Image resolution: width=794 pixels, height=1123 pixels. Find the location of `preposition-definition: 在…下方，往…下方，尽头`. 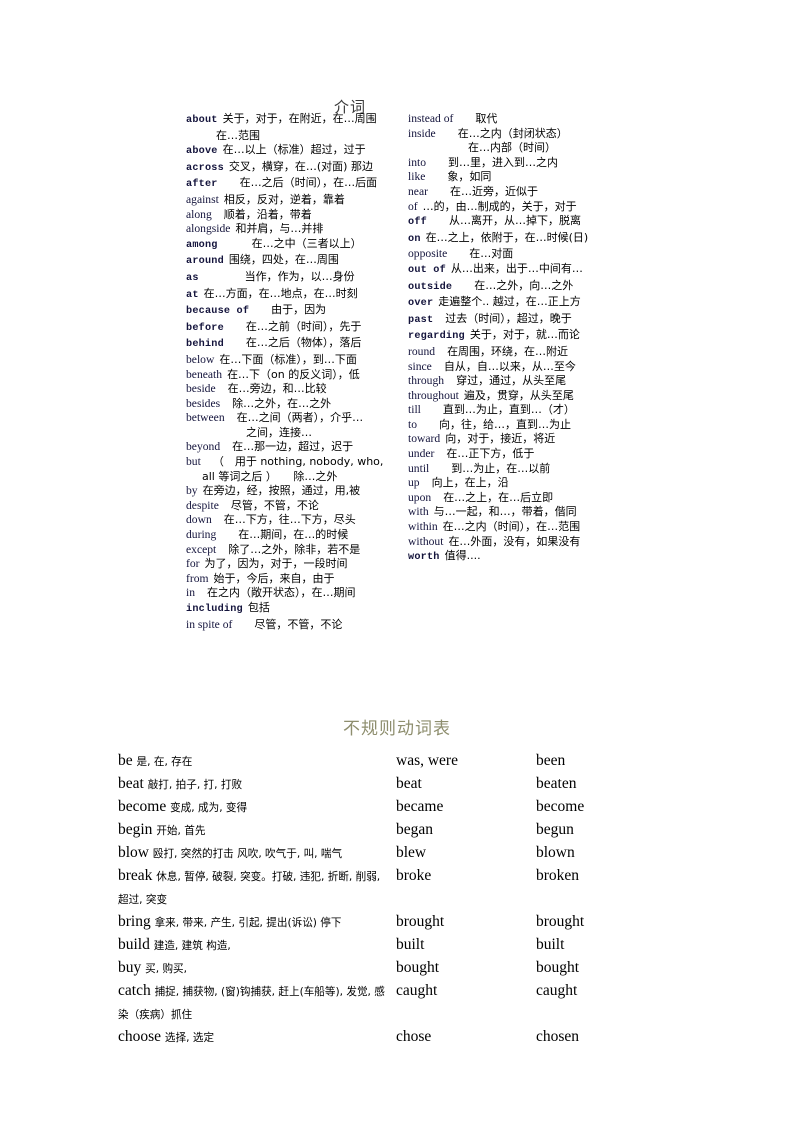

preposition-definition: 在…下方，往…下方，尽头 is located at coordinates (289, 520).